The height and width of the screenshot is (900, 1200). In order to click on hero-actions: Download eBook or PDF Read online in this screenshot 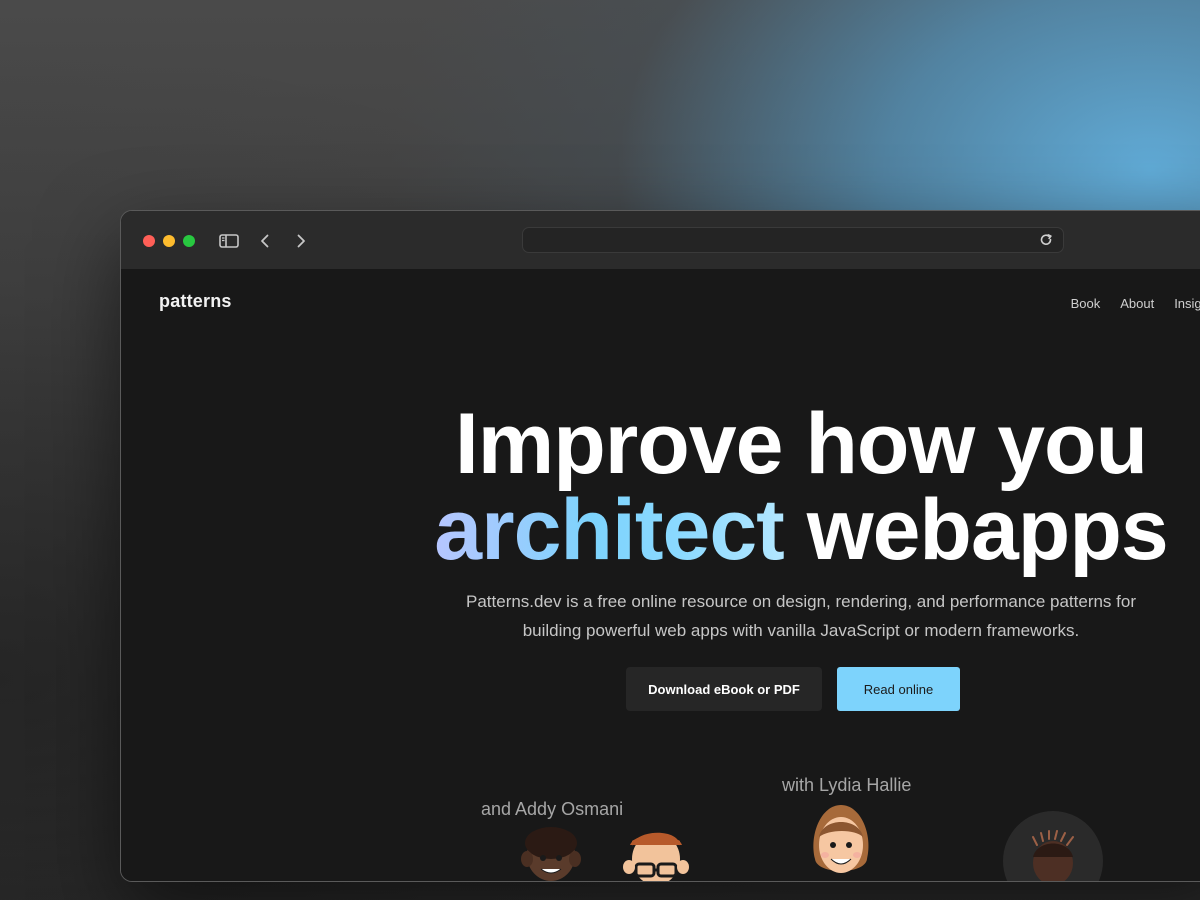, I will do `click(793, 689)`.